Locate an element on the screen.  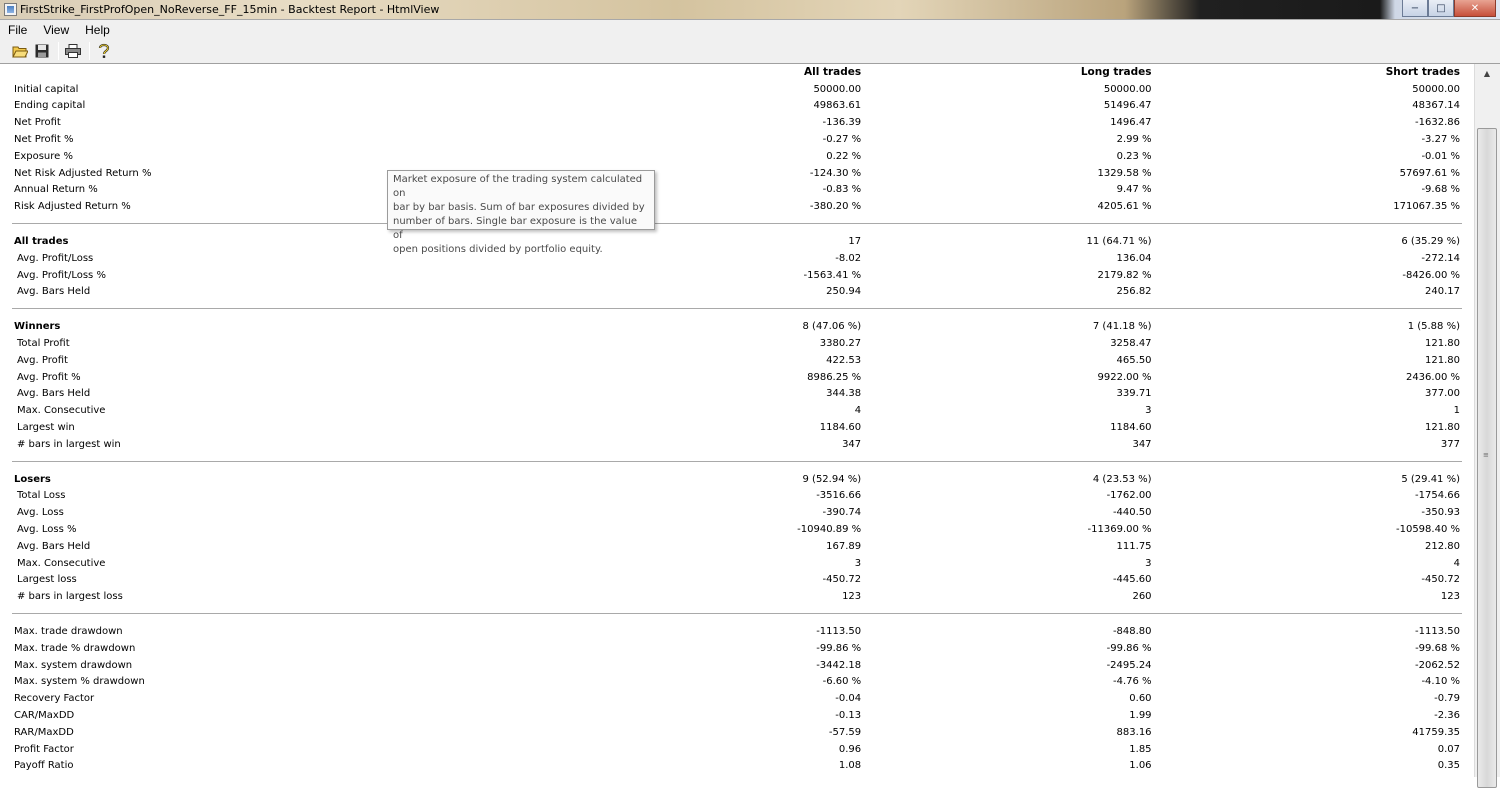
table-row: Payoff Ratio 1.08 1.06 0.35 is located at coordinates (737, 765).